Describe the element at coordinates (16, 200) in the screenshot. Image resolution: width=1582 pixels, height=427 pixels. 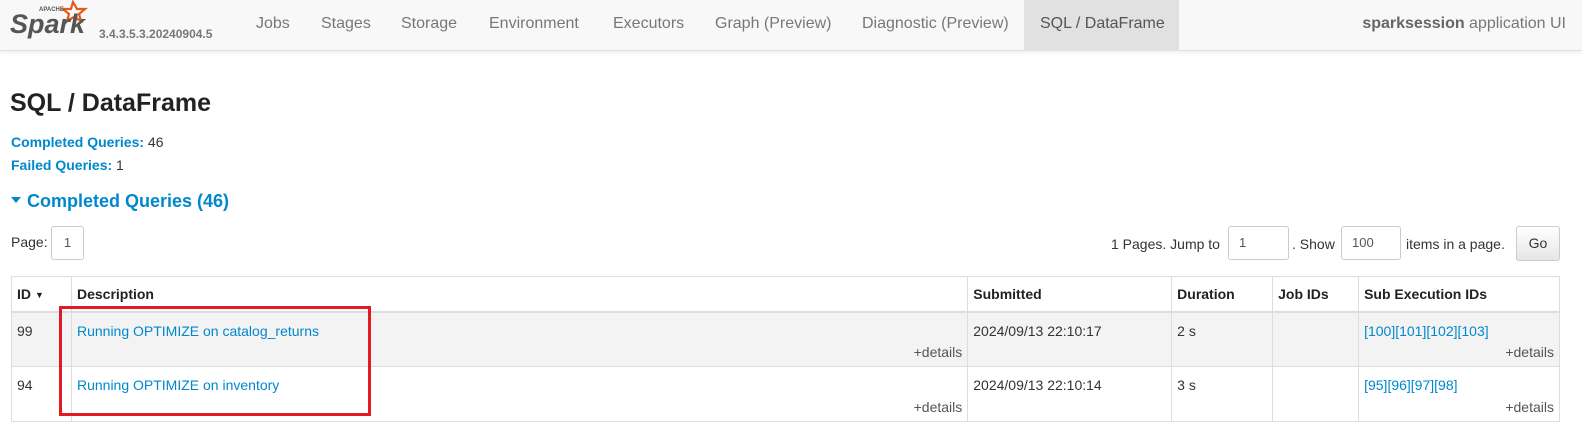
I see `caret-down-icon` at that location.